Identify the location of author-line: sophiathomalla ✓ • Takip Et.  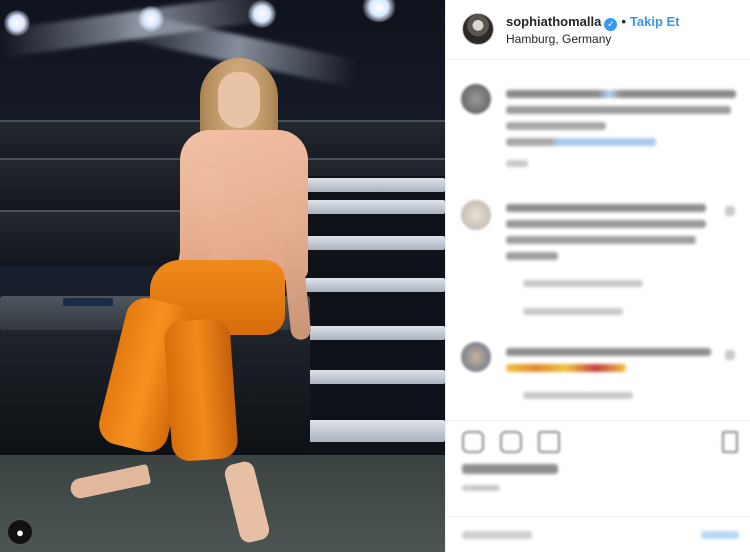
(593, 22).